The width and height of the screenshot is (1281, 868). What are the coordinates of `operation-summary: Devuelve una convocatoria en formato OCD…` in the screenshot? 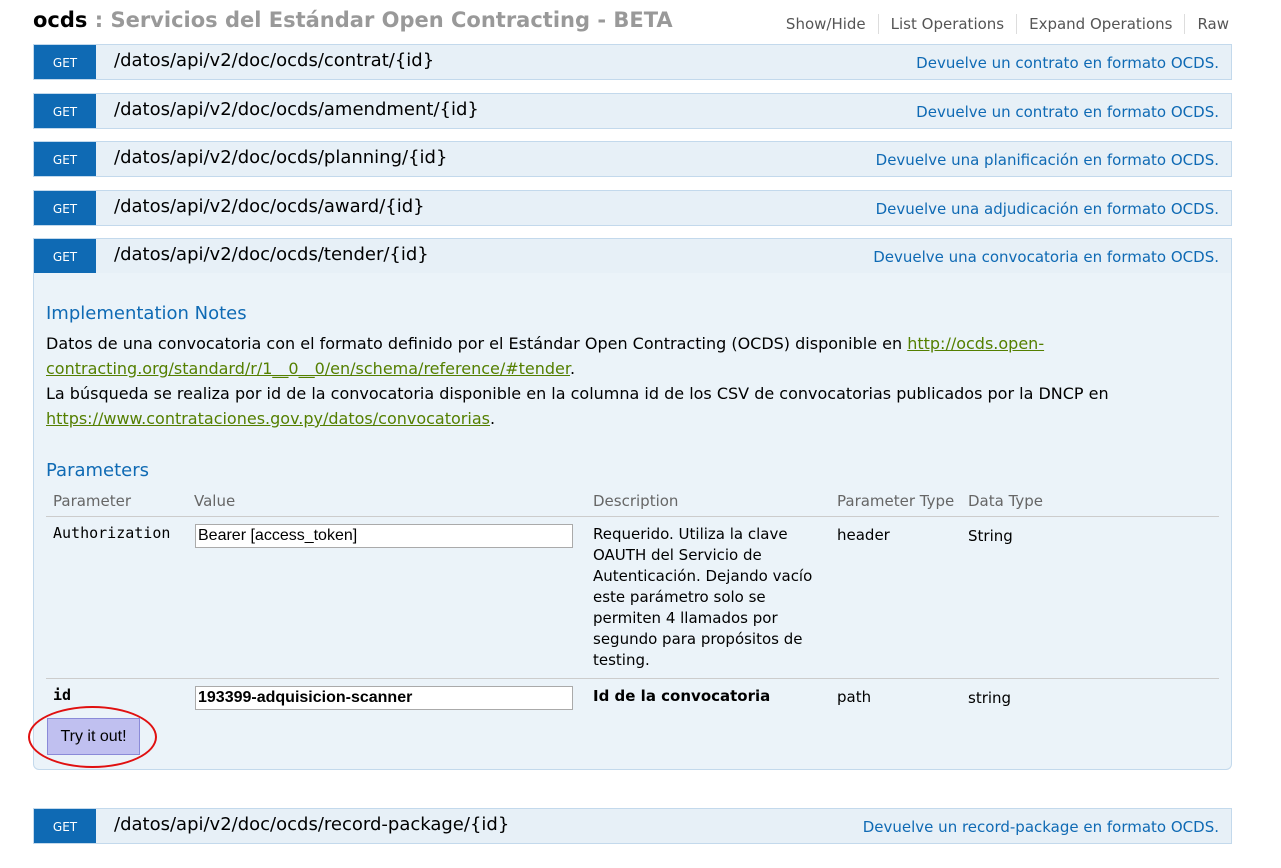 It's located at (1046, 257).